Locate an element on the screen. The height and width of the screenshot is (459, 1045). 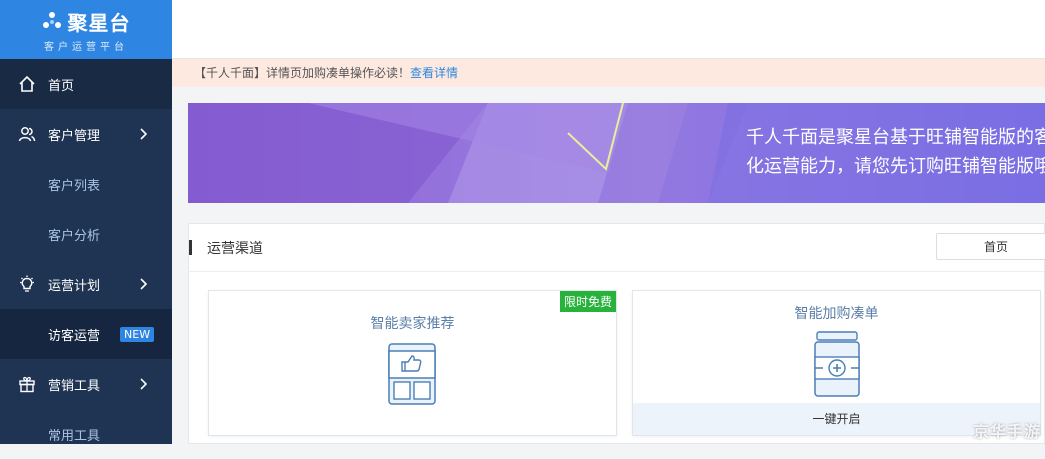
sidebar-item-customer-list: 客户列表 is located at coordinates (86, 184).